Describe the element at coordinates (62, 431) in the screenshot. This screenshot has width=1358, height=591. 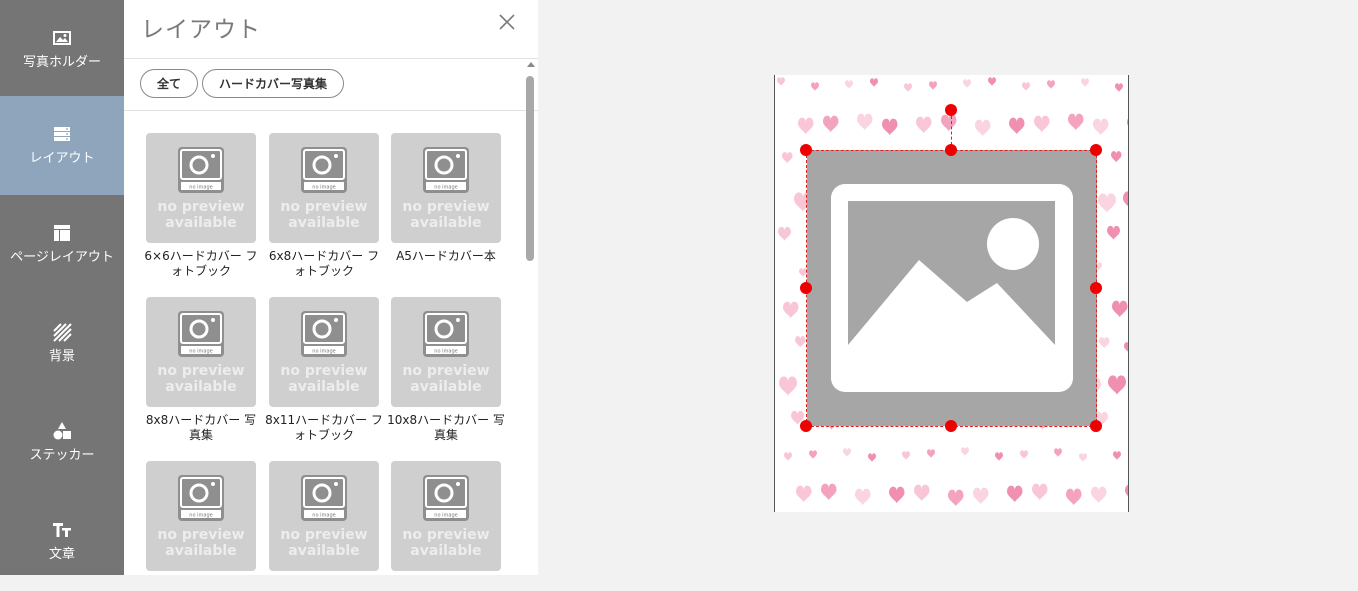
I see `sticker-icon` at that location.